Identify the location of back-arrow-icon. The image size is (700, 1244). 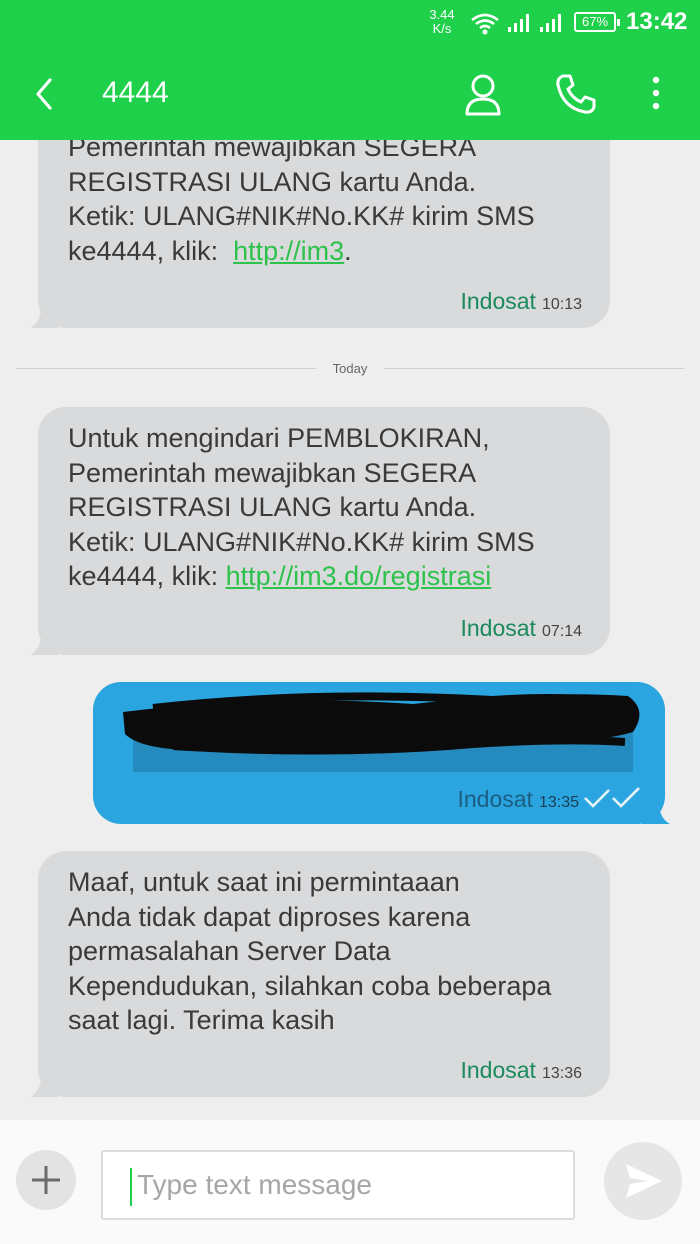
(46, 94).